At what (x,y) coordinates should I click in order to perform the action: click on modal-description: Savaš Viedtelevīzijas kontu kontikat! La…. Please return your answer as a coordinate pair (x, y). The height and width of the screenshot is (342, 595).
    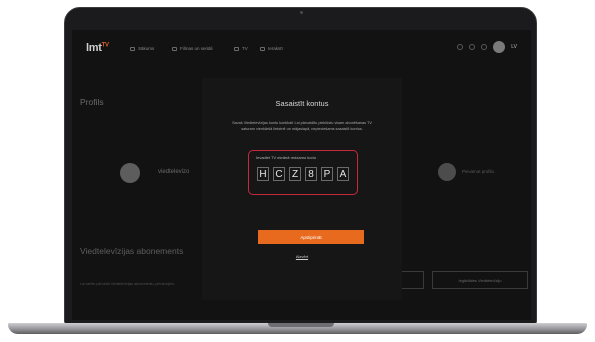
    Looking at the image, I should click on (302, 126).